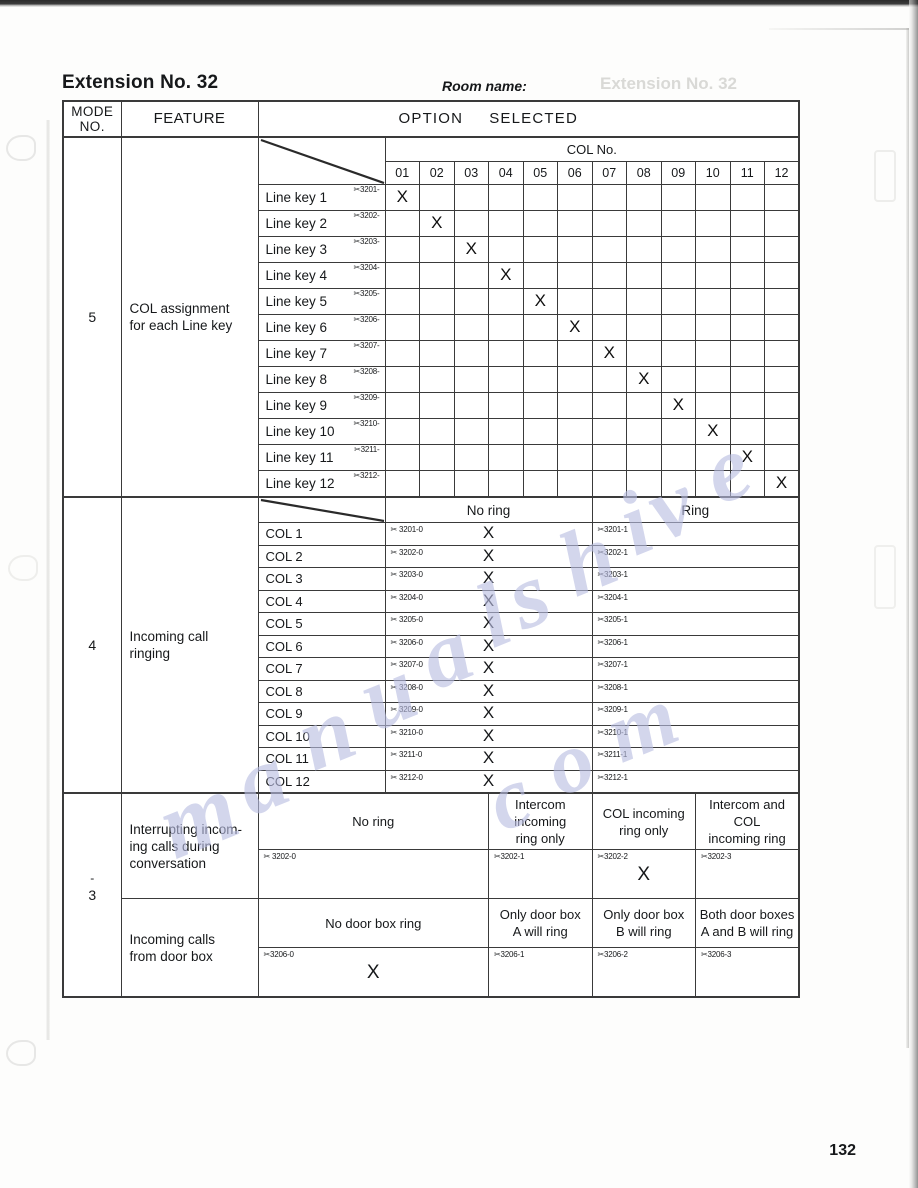  What do you see at coordinates (643, 972) in the screenshot?
I see `mode3-b2-option-3-cell: ✂3206-2` at bounding box center [643, 972].